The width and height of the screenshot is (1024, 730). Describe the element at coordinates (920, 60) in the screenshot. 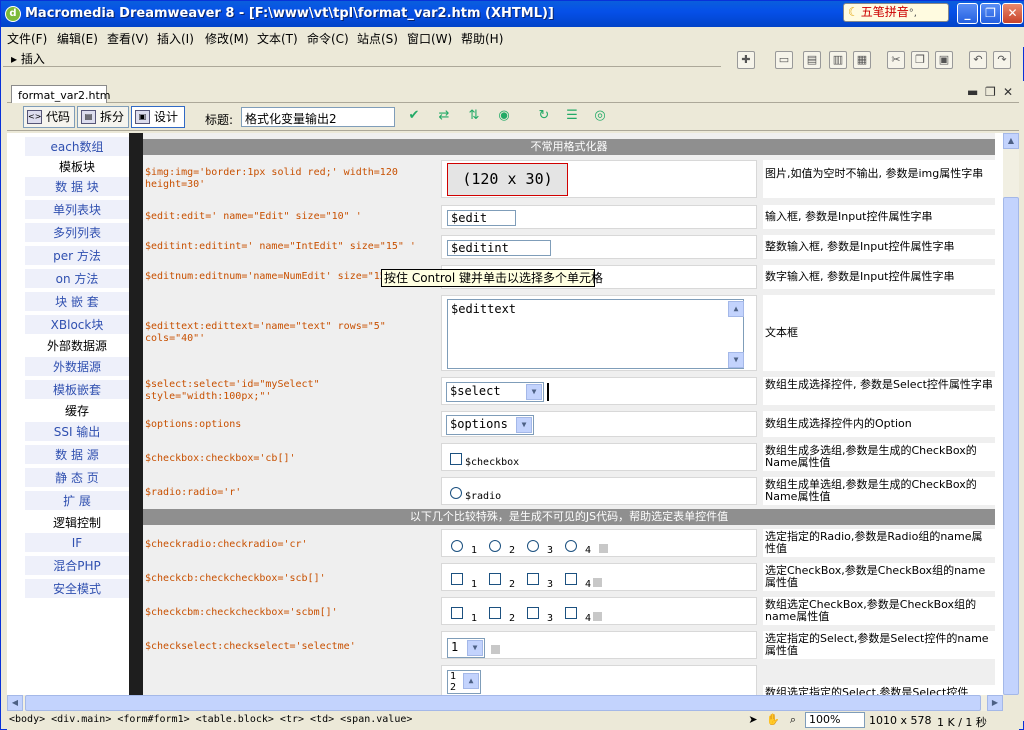

I see `copy-icon: ❐` at that location.